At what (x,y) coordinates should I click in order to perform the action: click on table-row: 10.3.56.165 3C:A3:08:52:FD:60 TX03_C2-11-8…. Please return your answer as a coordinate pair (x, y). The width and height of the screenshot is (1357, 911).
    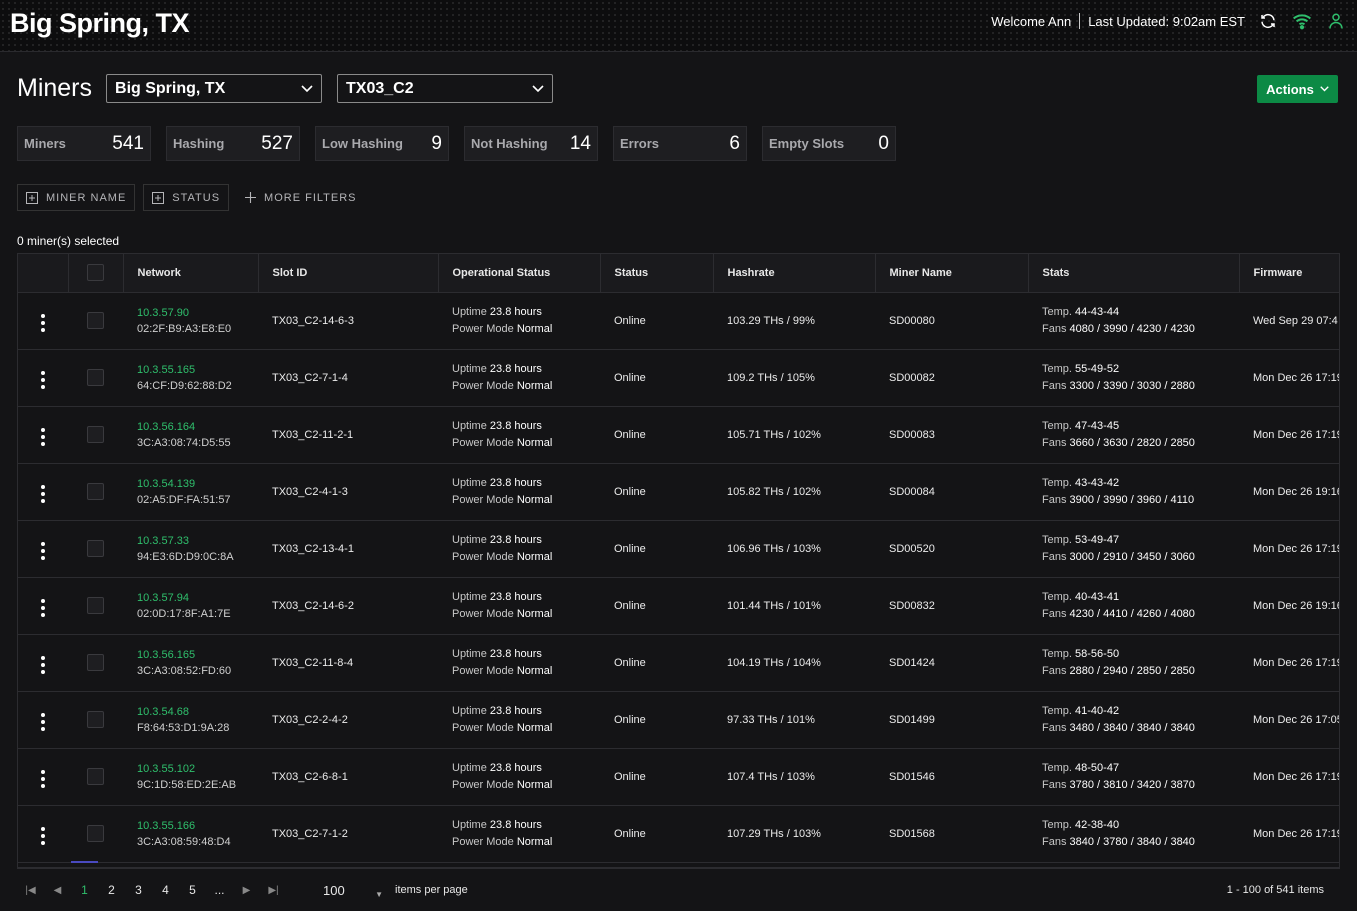
    Looking at the image, I should click on (678, 663).